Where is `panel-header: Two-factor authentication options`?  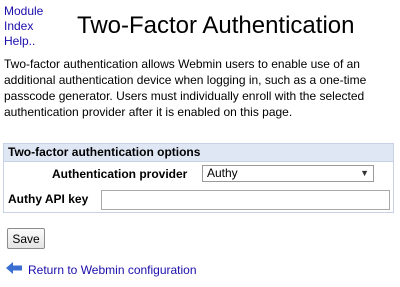 panel-header: Two-factor authentication options is located at coordinates (198, 153).